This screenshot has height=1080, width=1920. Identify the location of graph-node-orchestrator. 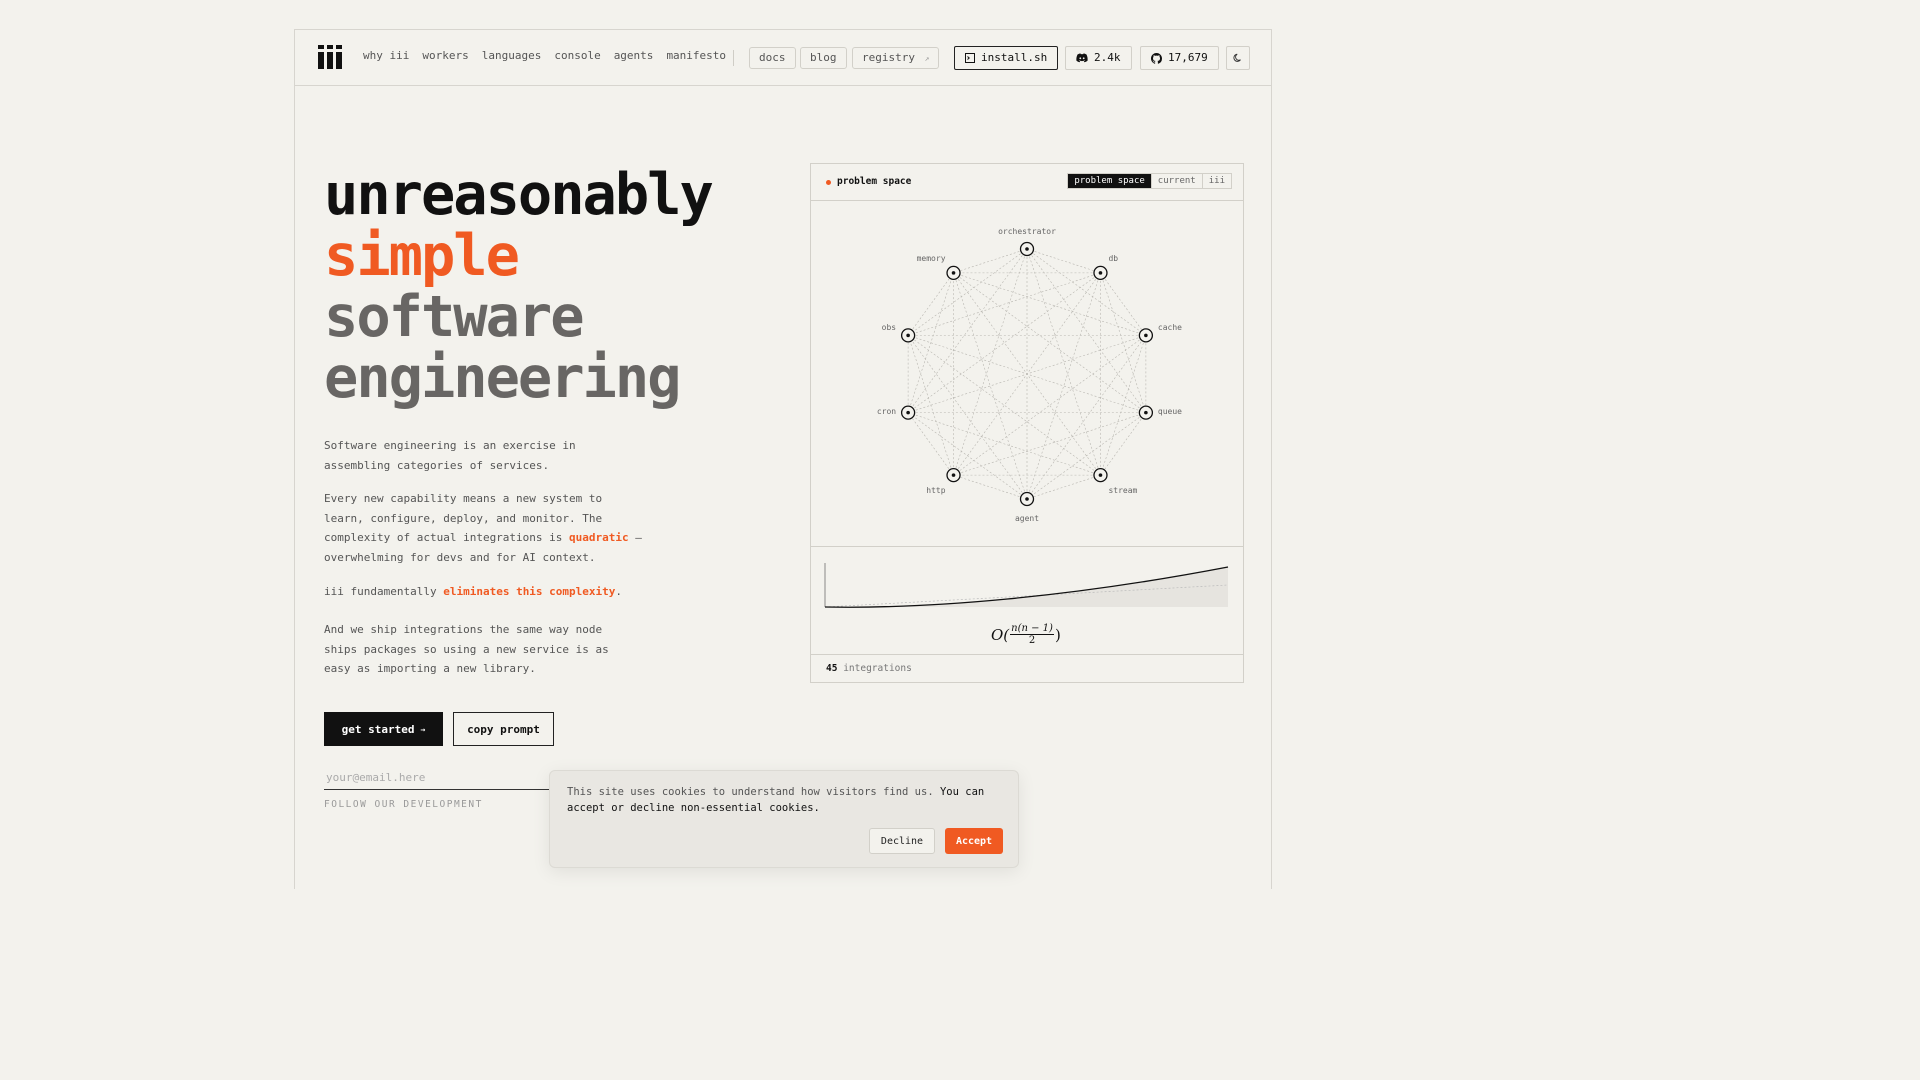
(1027, 249).